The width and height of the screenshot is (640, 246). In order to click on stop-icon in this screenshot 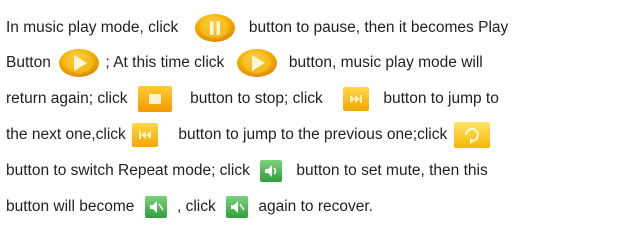, I will do `click(154, 99)`.